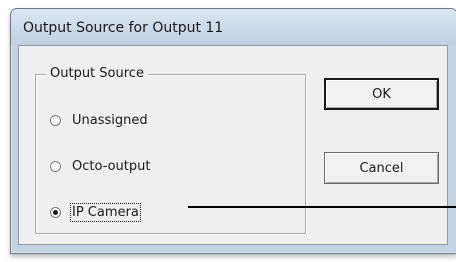 This screenshot has height=262, width=456. Describe the element at coordinates (322, 207) in the screenshot. I see `callout-line` at that location.